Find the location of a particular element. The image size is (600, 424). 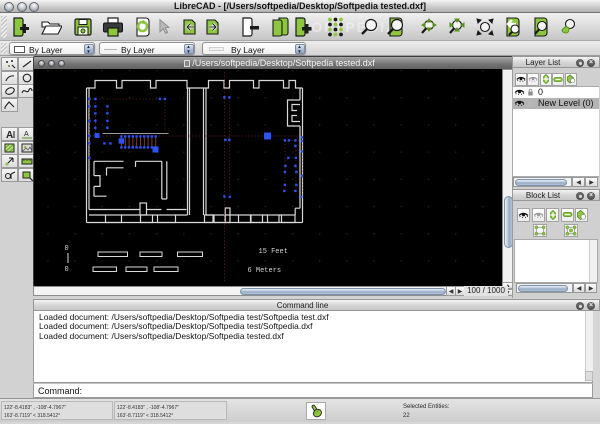

svg-text: 6 Meters is located at coordinates (265, 271).